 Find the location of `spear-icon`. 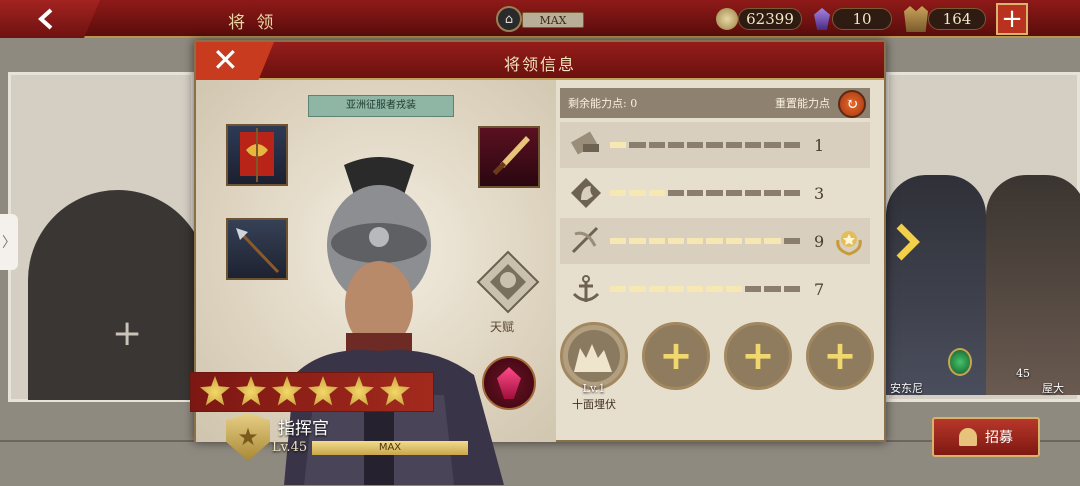

spear-icon is located at coordinates (258, 251).